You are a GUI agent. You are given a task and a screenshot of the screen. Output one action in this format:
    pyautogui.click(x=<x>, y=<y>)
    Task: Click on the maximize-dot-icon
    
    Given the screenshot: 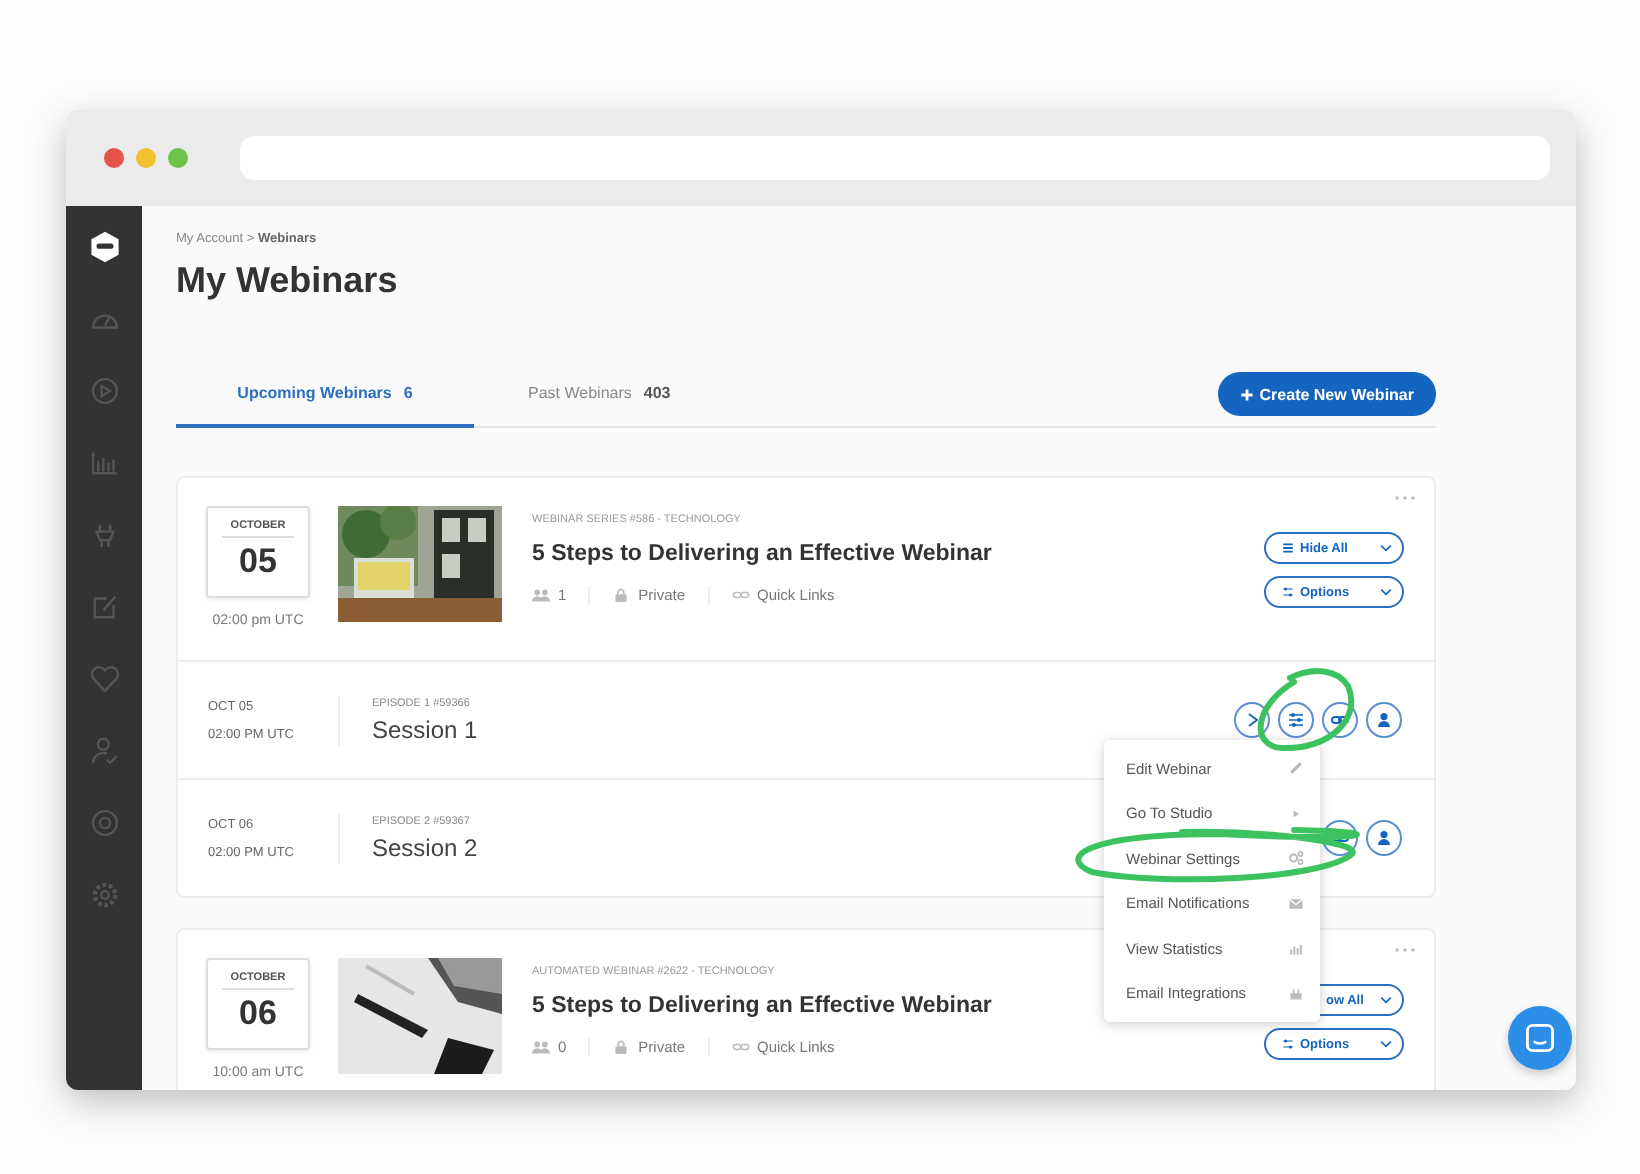 What is the action you would take?
    pyautogui.click(x=178, y=158)
    